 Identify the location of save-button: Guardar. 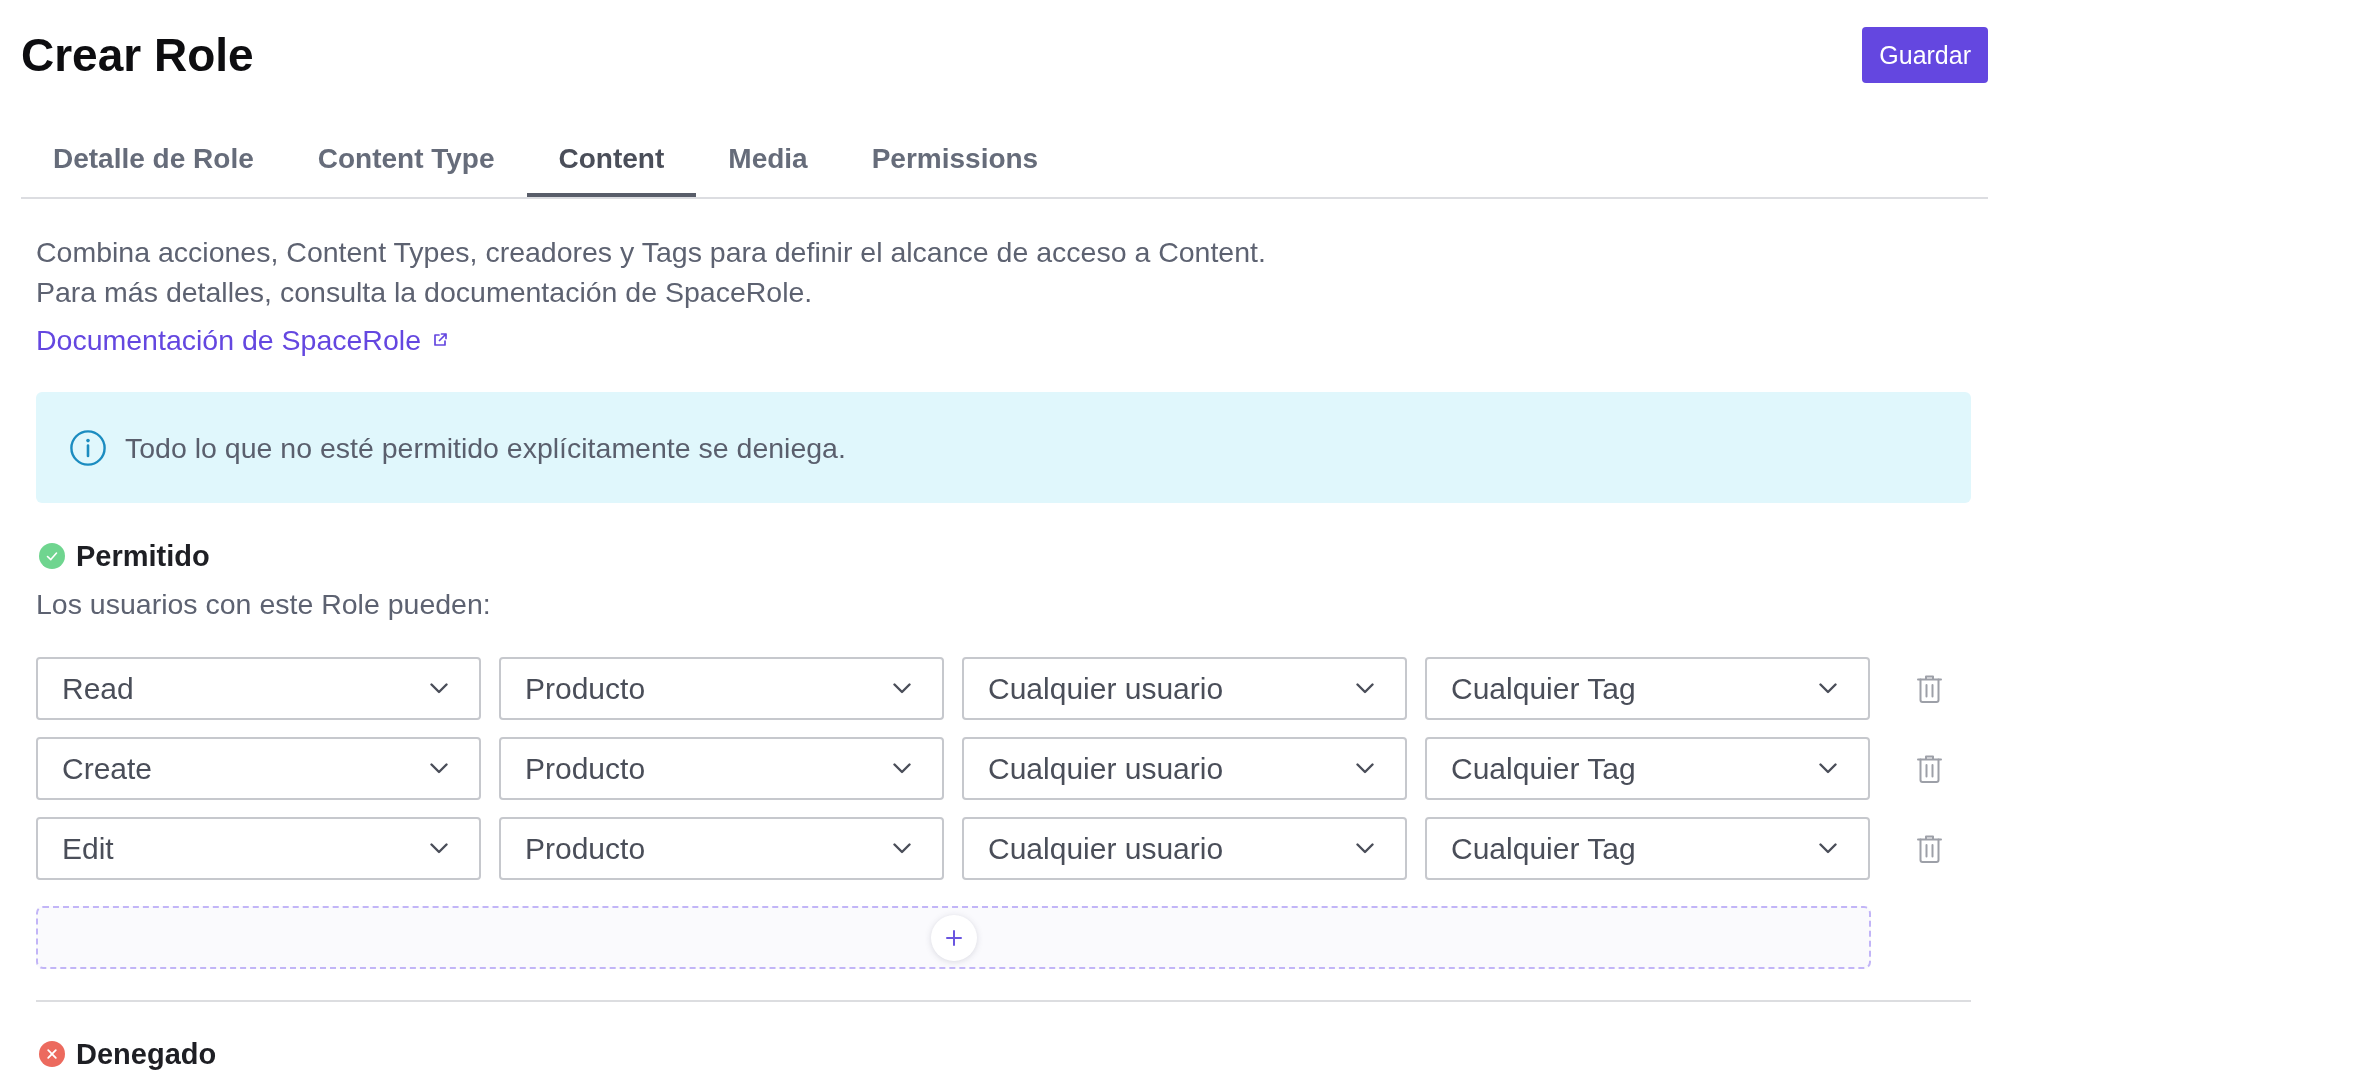
(1925, 55).